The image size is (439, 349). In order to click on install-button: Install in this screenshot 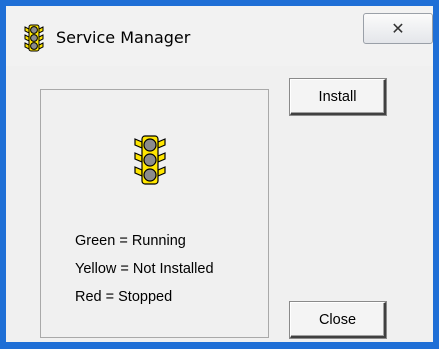, I will do `click(338, 97)`.